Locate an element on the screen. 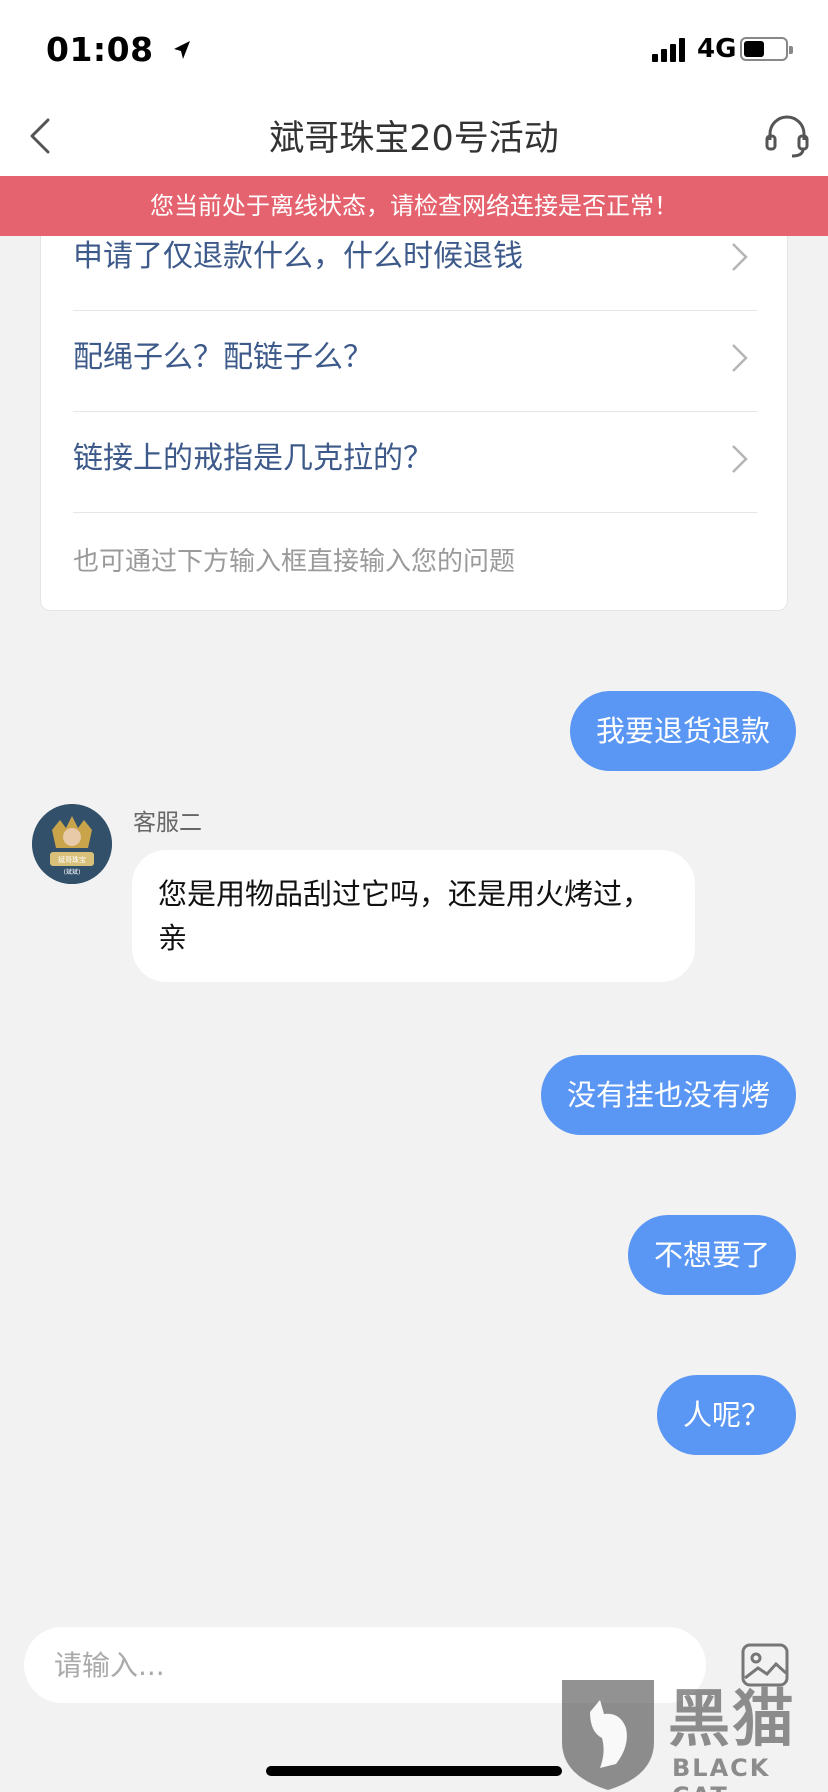  faq-item: 申请了仅退款什么，什么时候退钱 is located at coordinates (415, 260).